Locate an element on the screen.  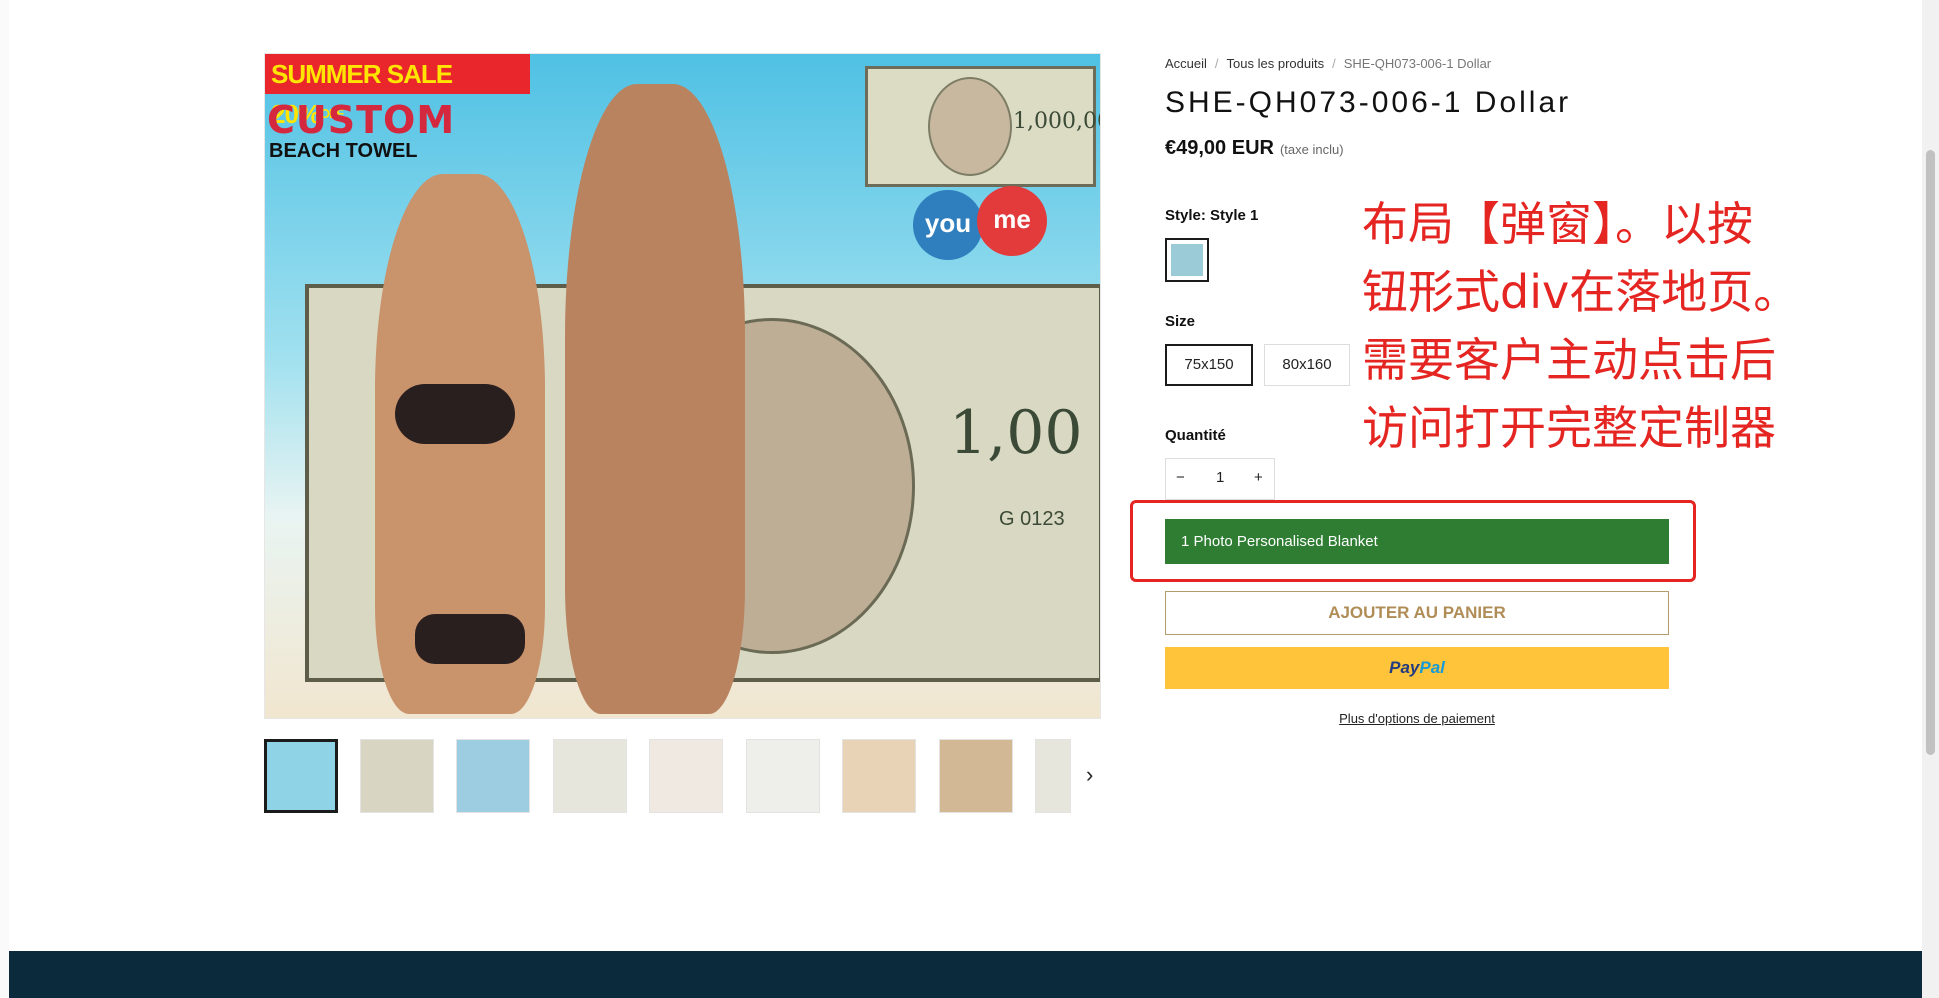
tax-note: (taxe inclu) is located at coordinates (1311, 149).